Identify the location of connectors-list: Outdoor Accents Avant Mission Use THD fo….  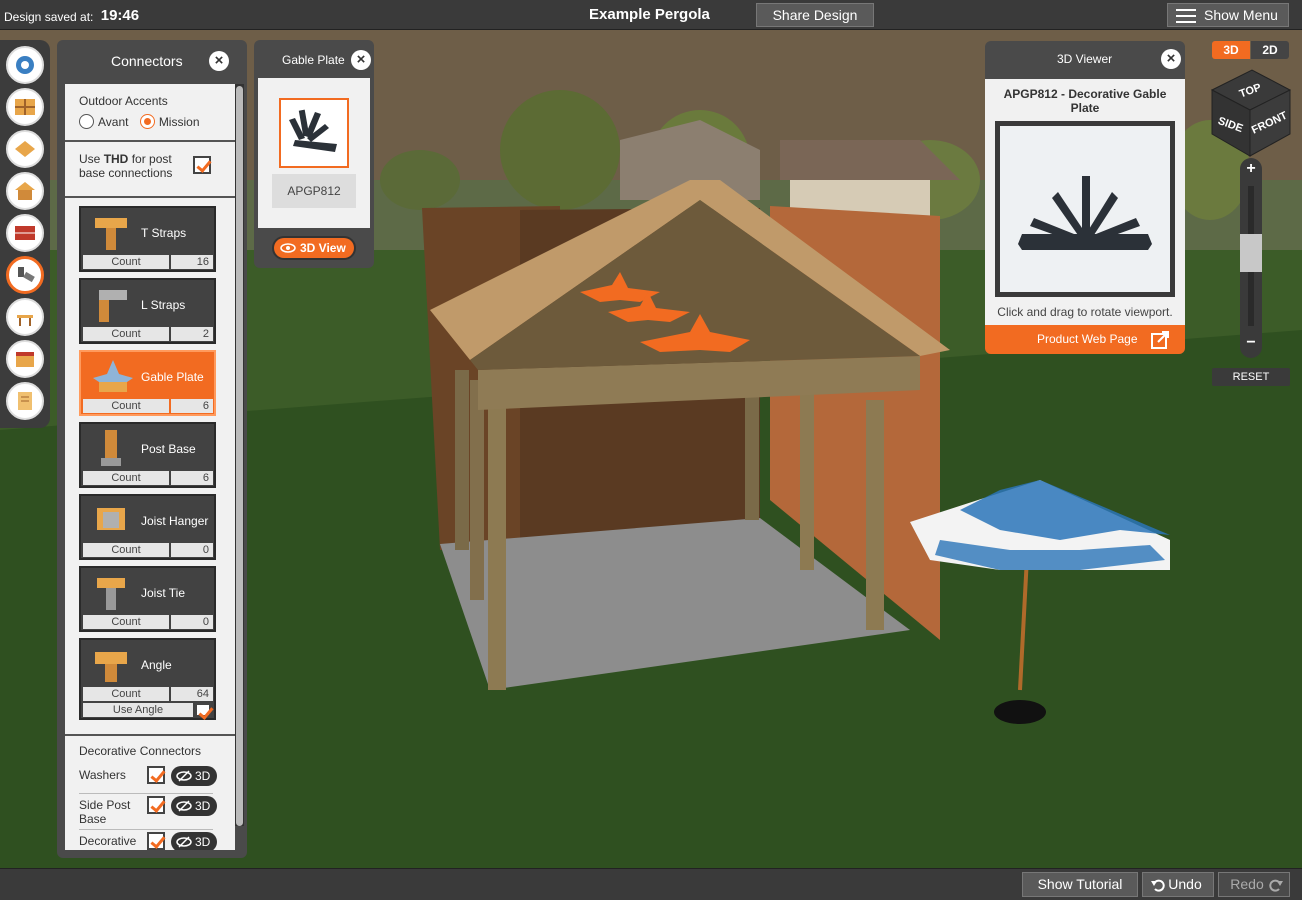
(150, 467).